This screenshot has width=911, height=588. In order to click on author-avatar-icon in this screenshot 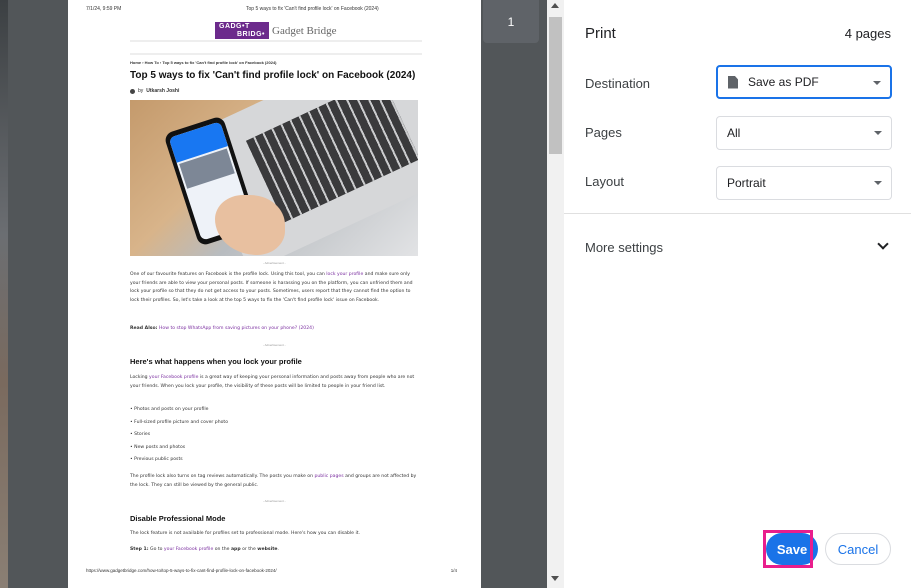, I will do `click(132, 91)`.